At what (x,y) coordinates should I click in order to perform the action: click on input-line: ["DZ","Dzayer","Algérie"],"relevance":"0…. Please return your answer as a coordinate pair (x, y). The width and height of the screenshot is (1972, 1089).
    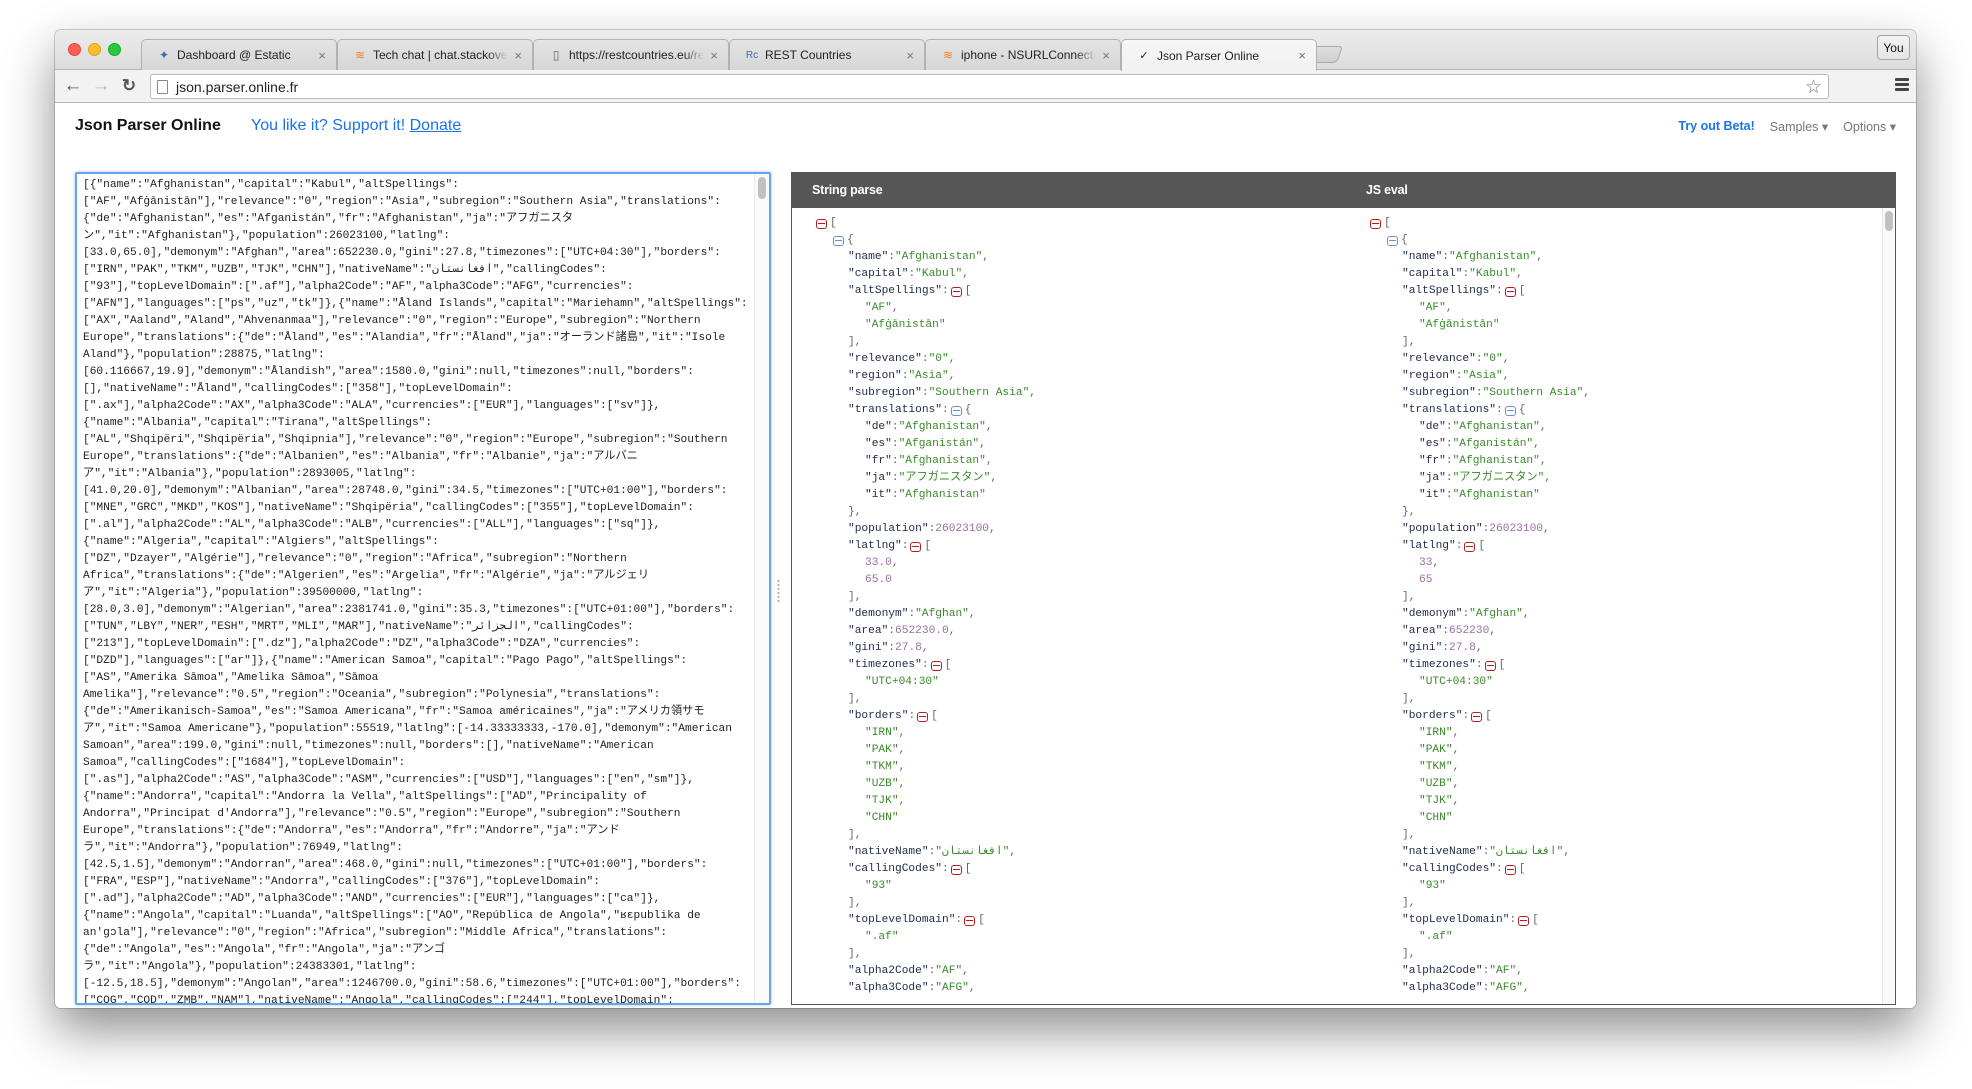
    Looking at the image, I should click on (355, 559).